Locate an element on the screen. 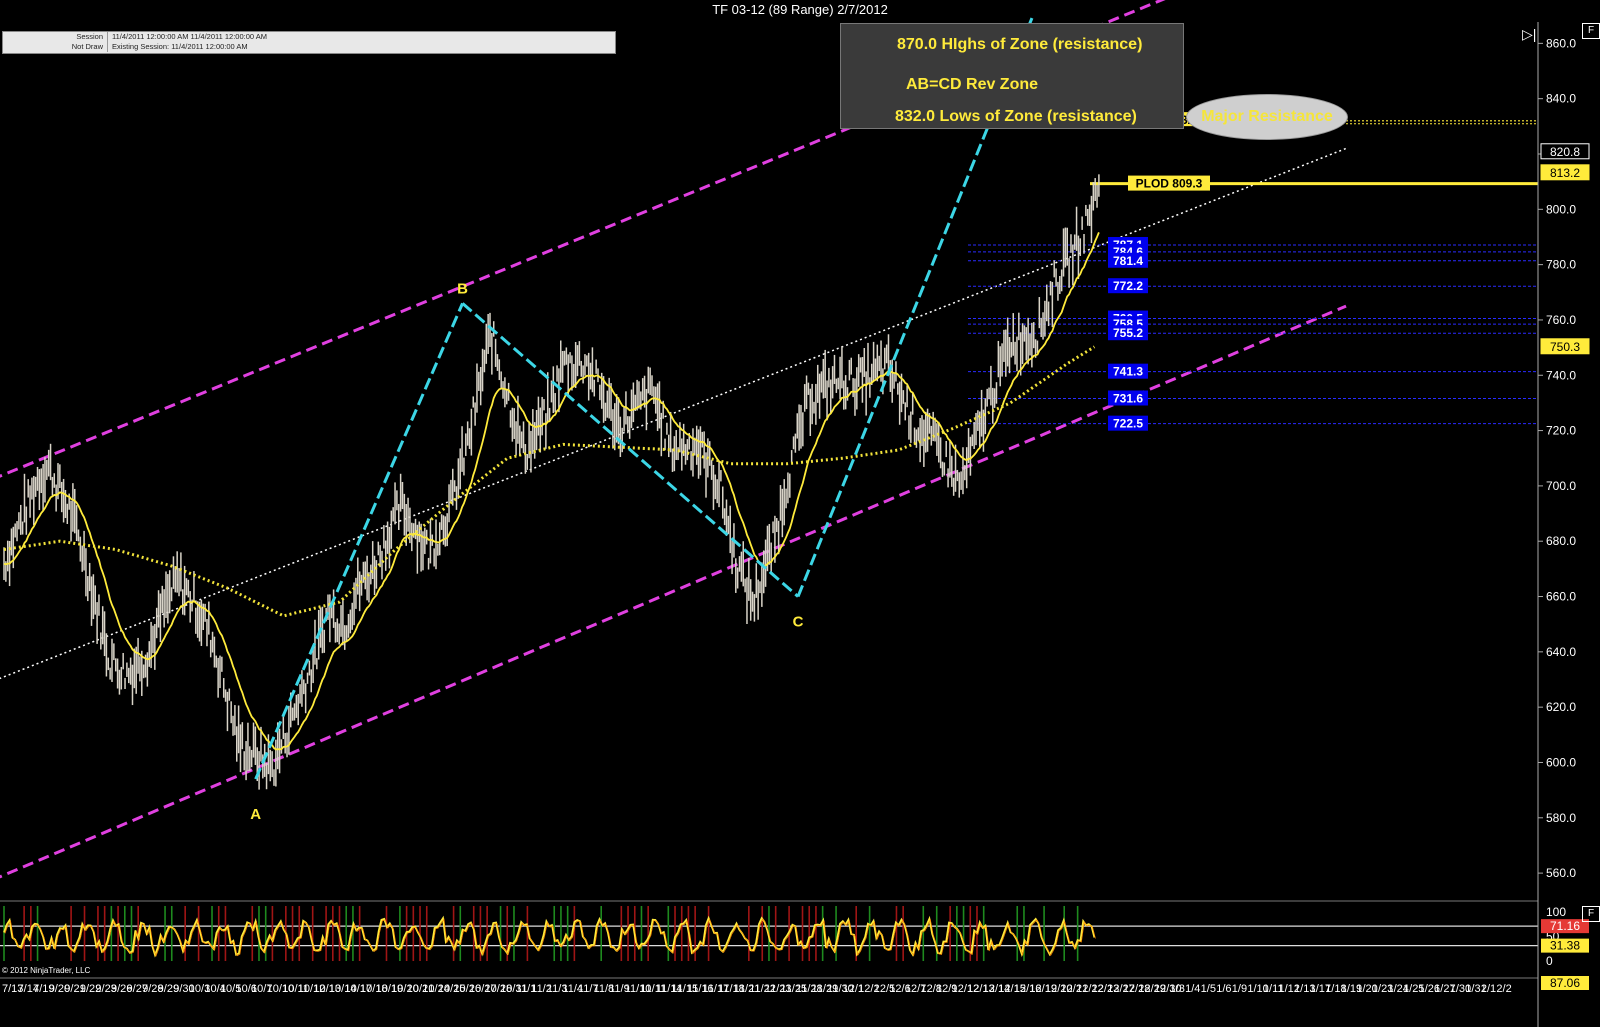 Image resolution: width=1600 pixels, height=1027 pixels. oscillator-last-label: 87.06 is located at coordinates (1565, 983).